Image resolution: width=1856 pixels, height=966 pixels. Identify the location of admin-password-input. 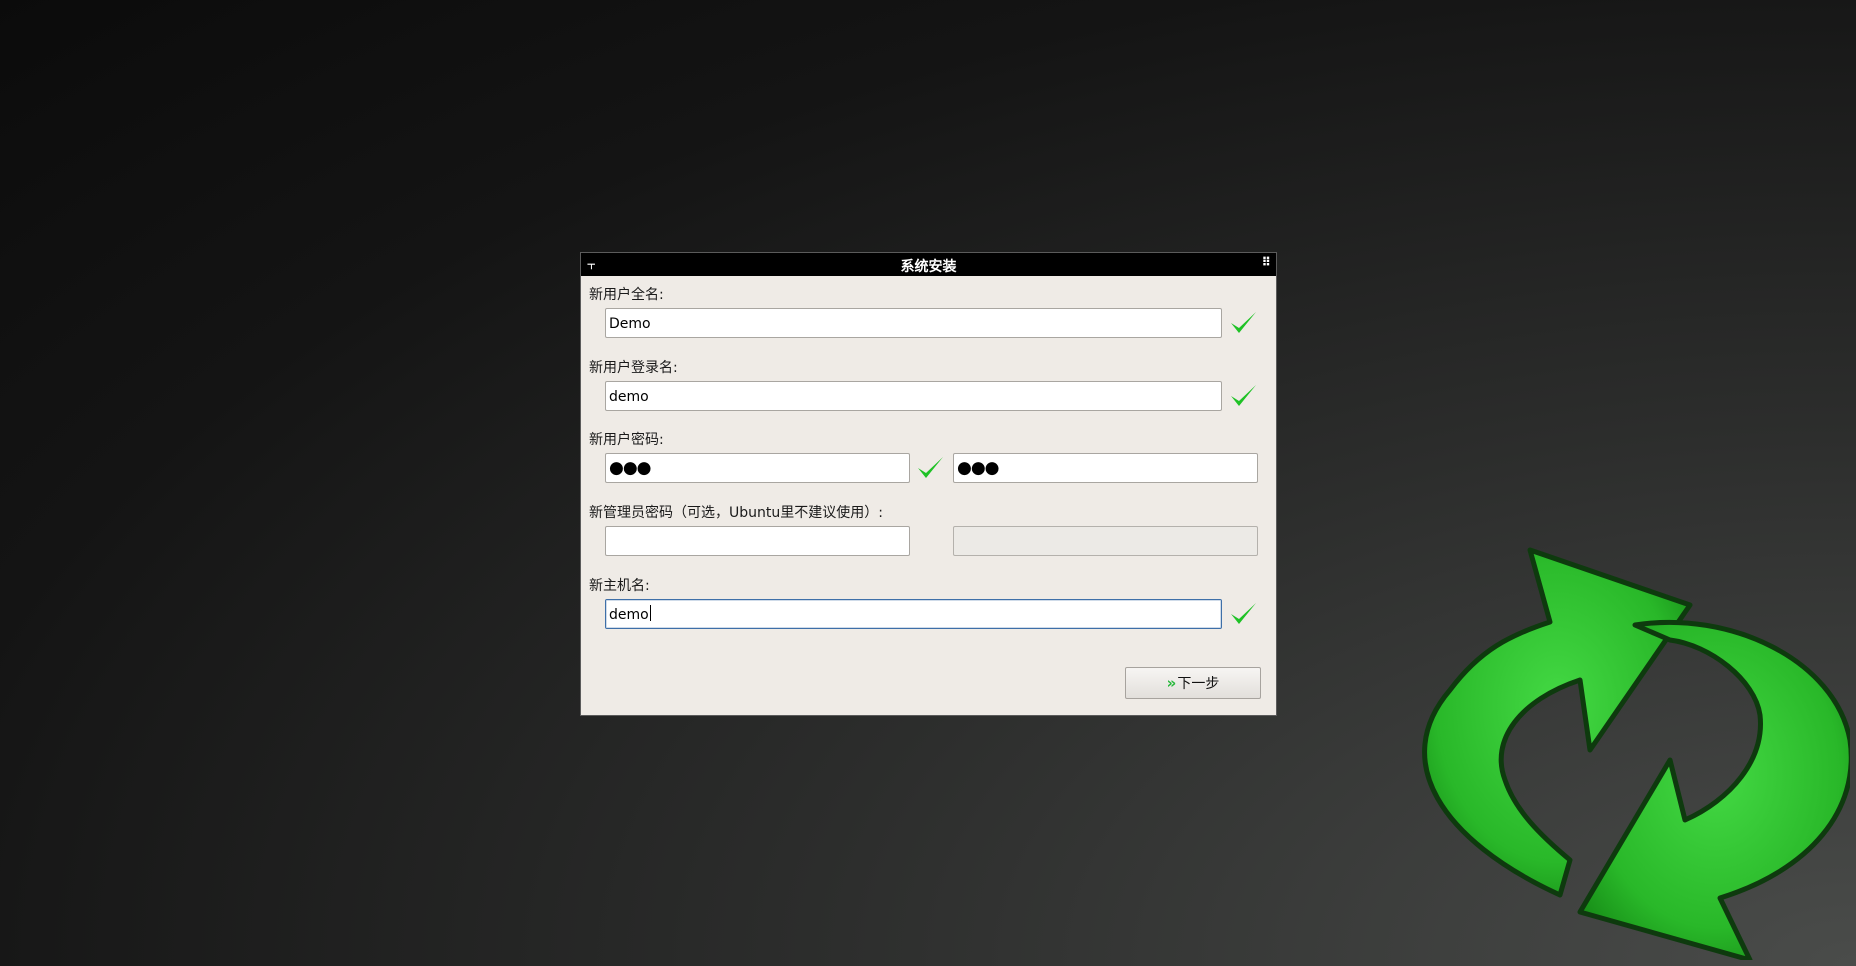
(757, 541).